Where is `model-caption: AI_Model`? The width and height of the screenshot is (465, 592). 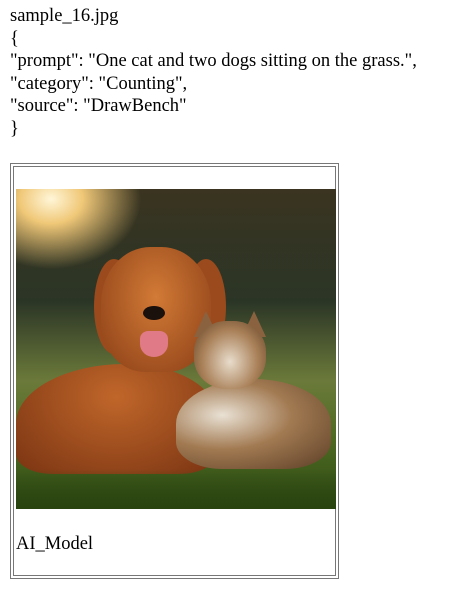 model-caption: AI_Model is located at coordinates (55, 544).